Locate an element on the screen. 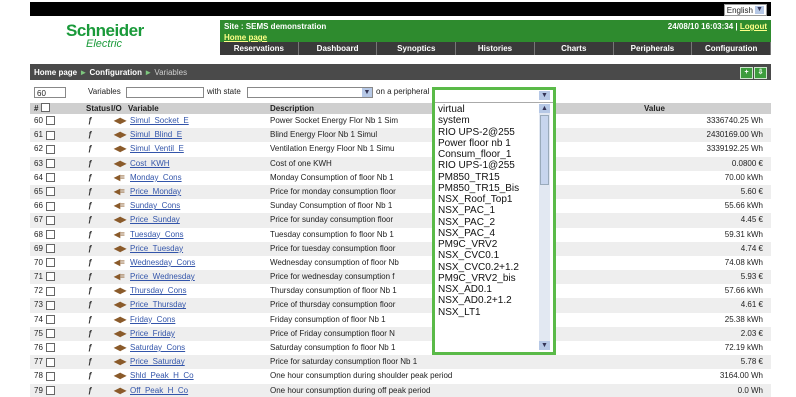 This screenshot has width=796, height=397. variable-link: Tuesday_Cons is located at coordinates (157, 235).